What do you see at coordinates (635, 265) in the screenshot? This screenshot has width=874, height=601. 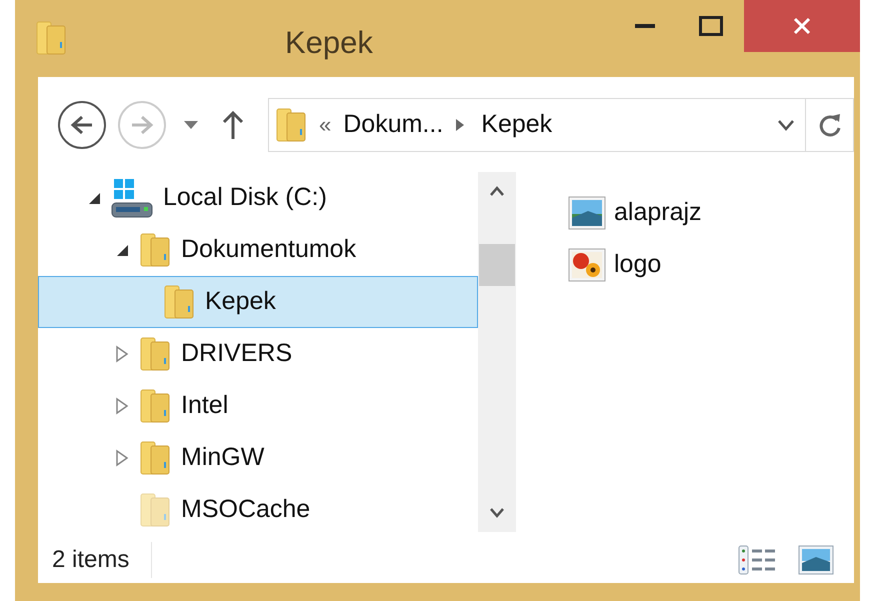 I see `file-item: logo` at bounding box center [635, 265].